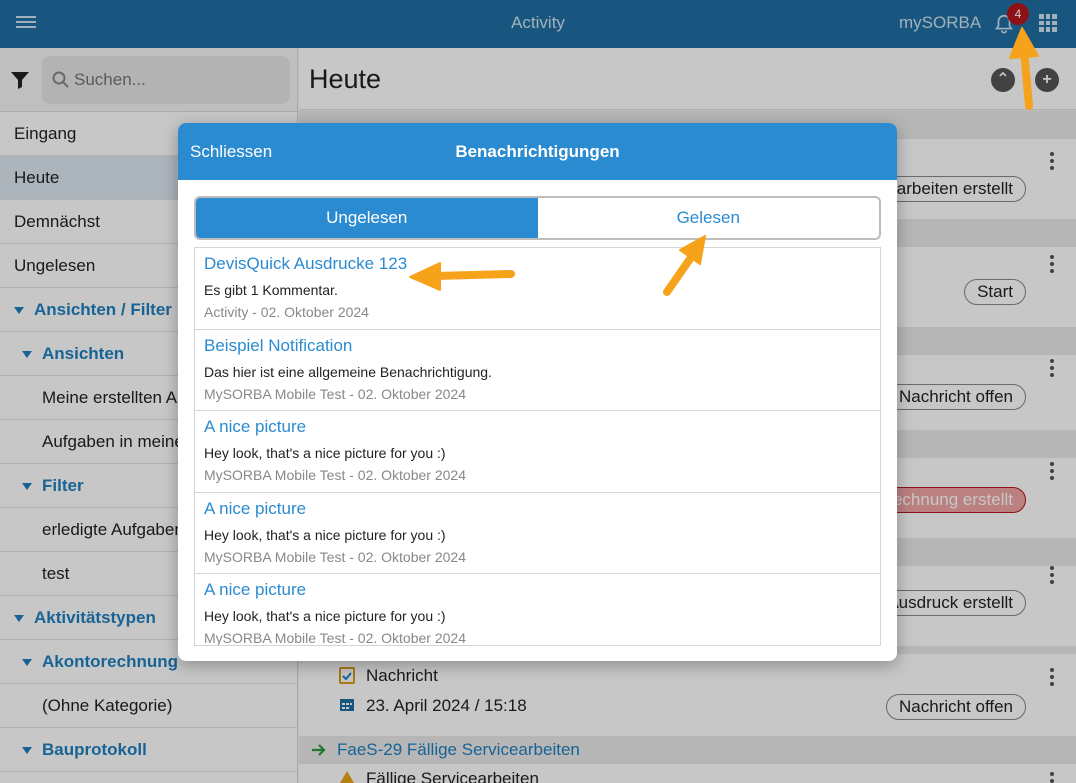 The height and width of the screenshot is (783, 1076). Describe the element at coordinates (1024, 43) in the screenshot. I see `annotation-arrowhead-bell` at that location.